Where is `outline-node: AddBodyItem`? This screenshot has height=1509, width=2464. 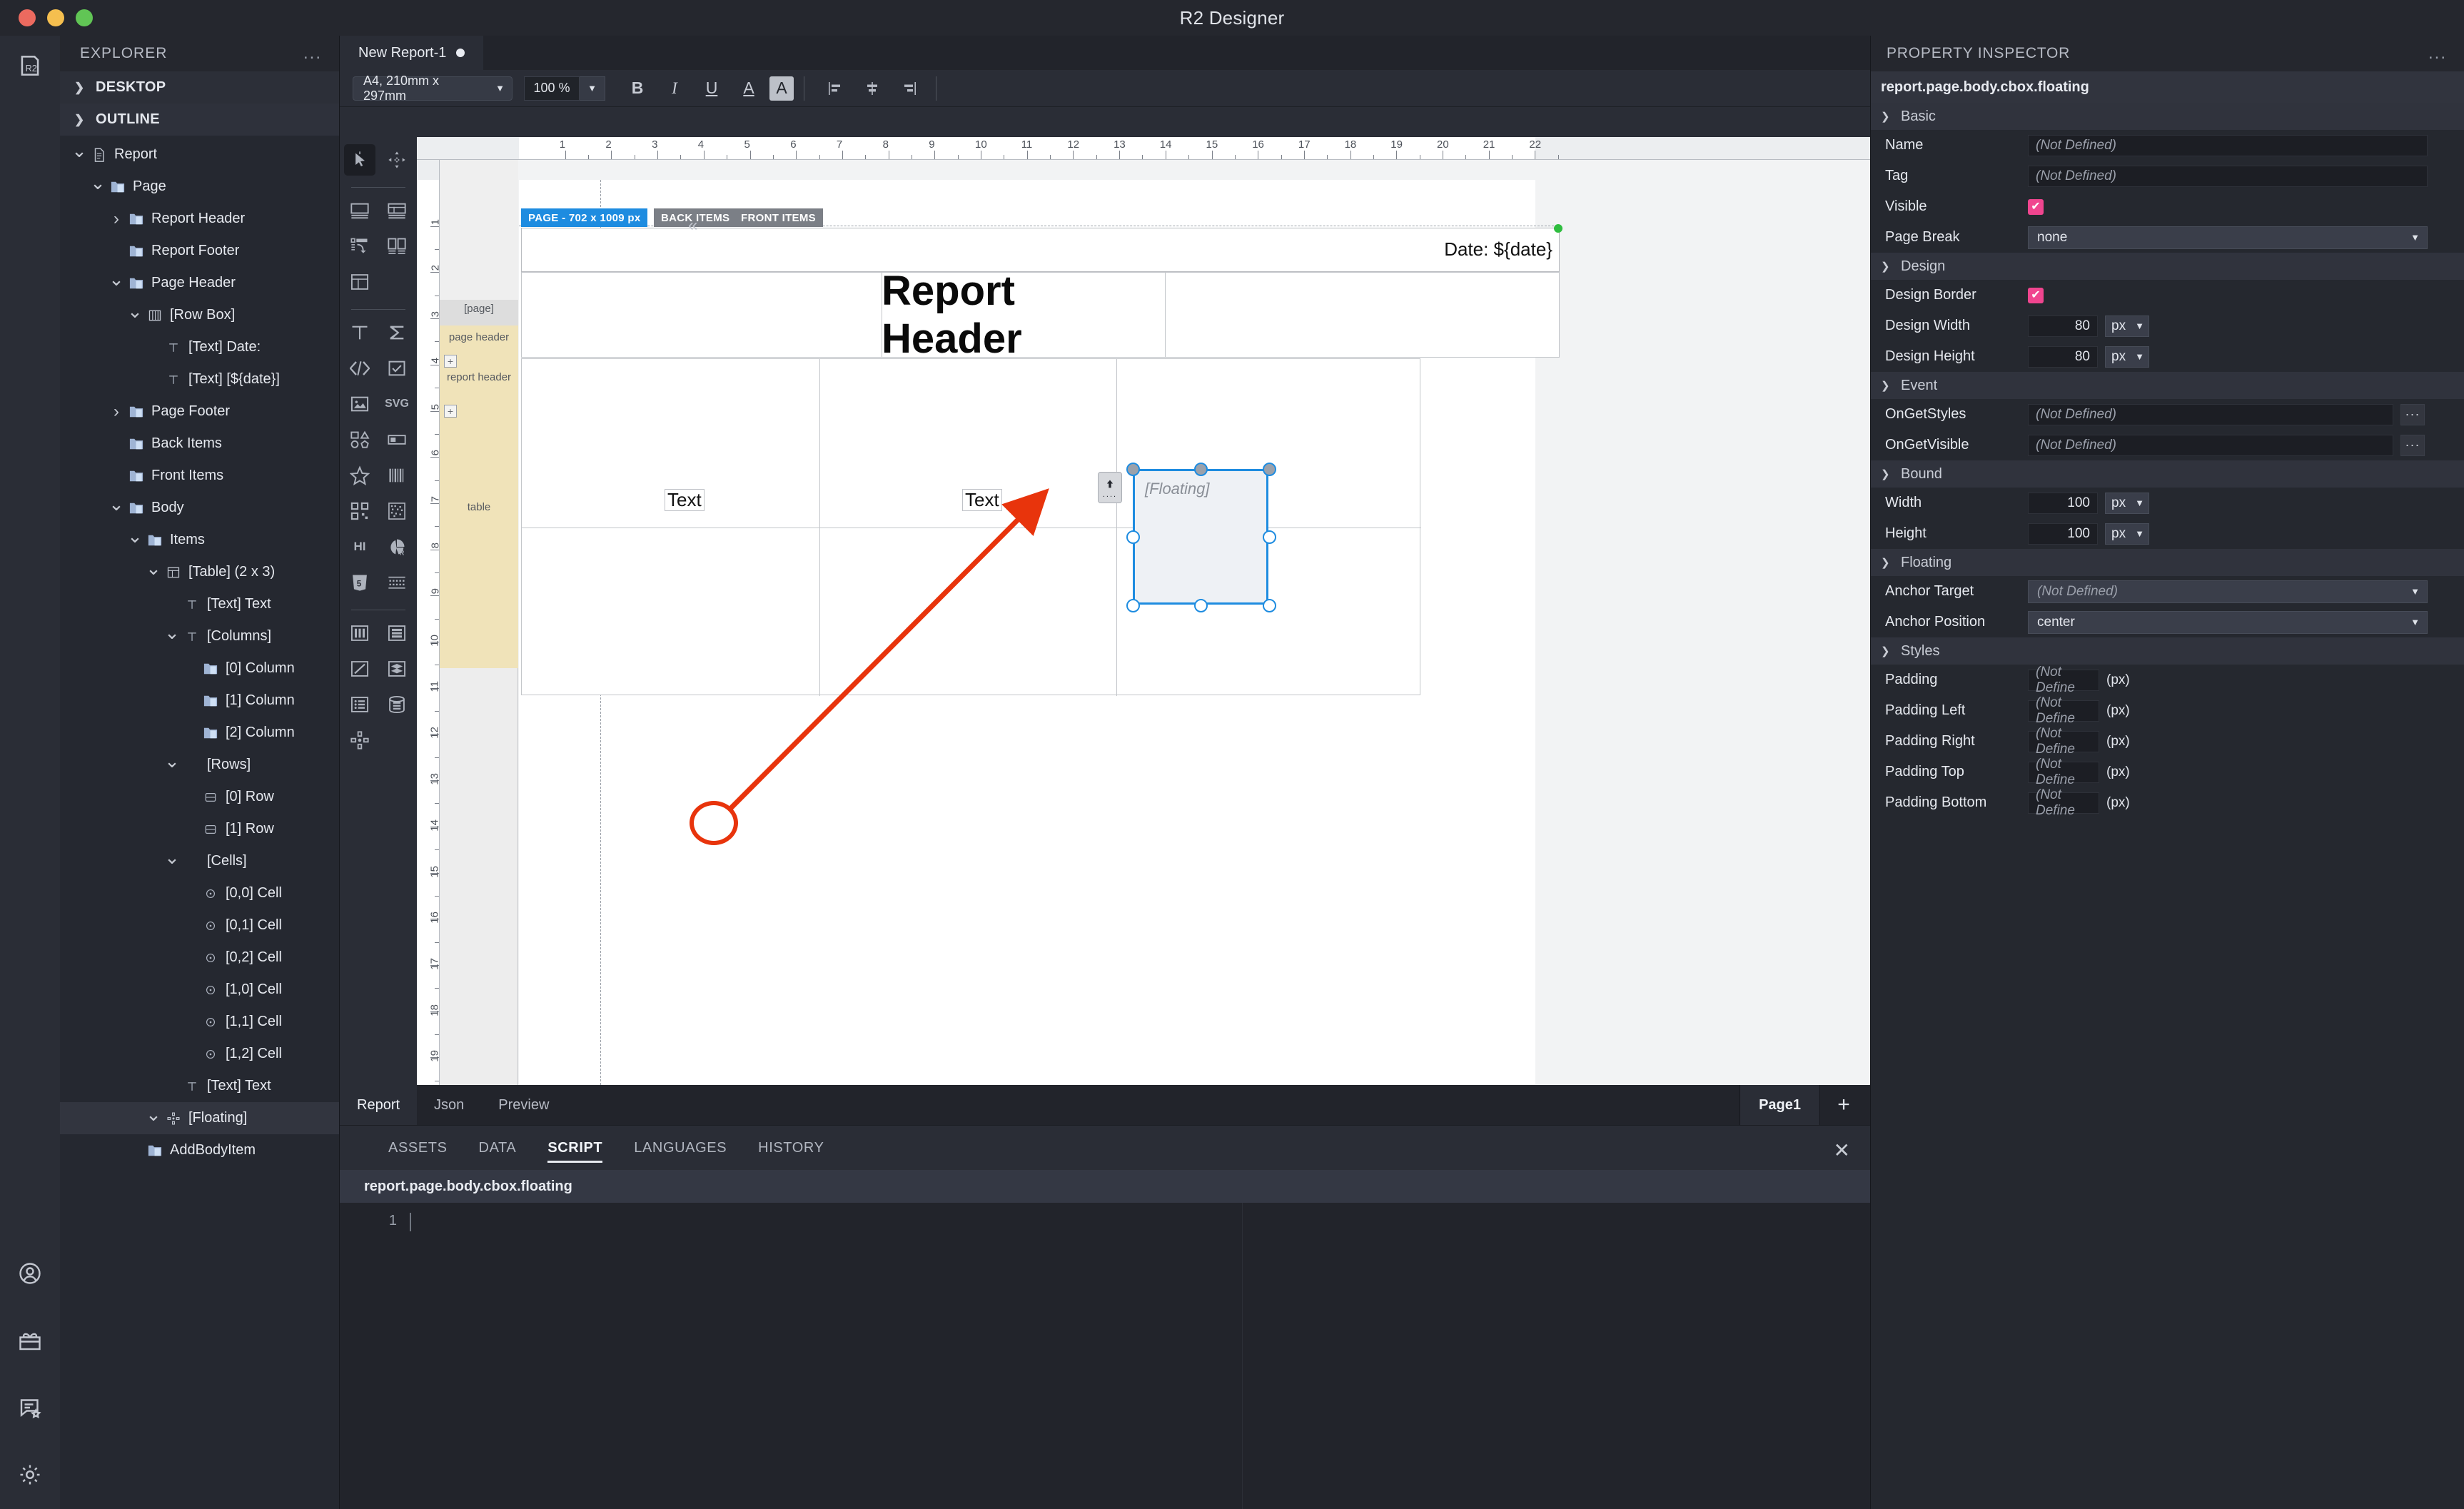 outline-node: AddBodyItem is located at coordinates (199, 1150).